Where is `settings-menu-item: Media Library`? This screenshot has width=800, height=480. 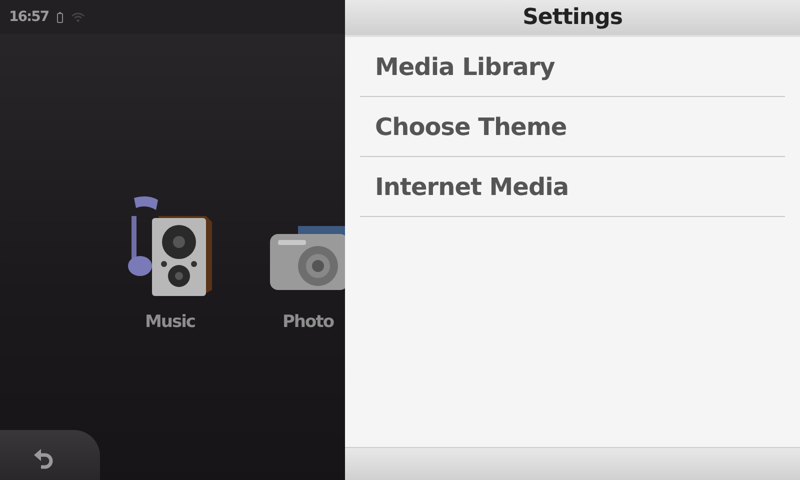 settings-menu-item: Media Library is located at coordinates (572, 67).